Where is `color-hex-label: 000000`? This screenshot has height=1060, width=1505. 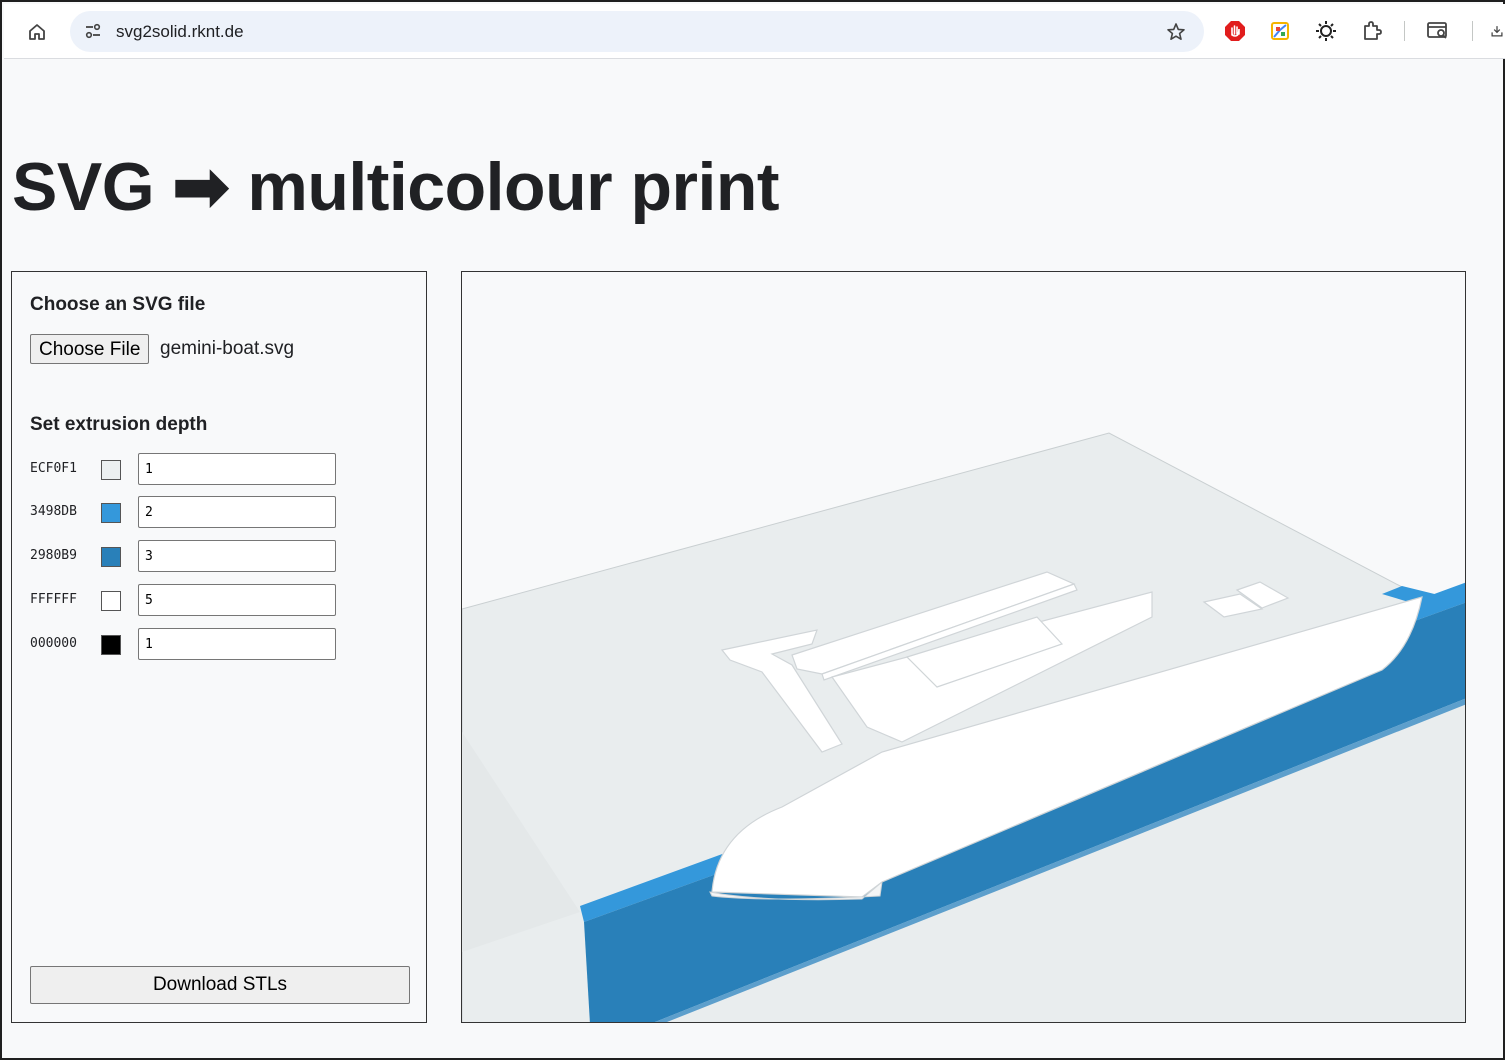
color-hex-label: 000000 is located at coordinates (53, 643).